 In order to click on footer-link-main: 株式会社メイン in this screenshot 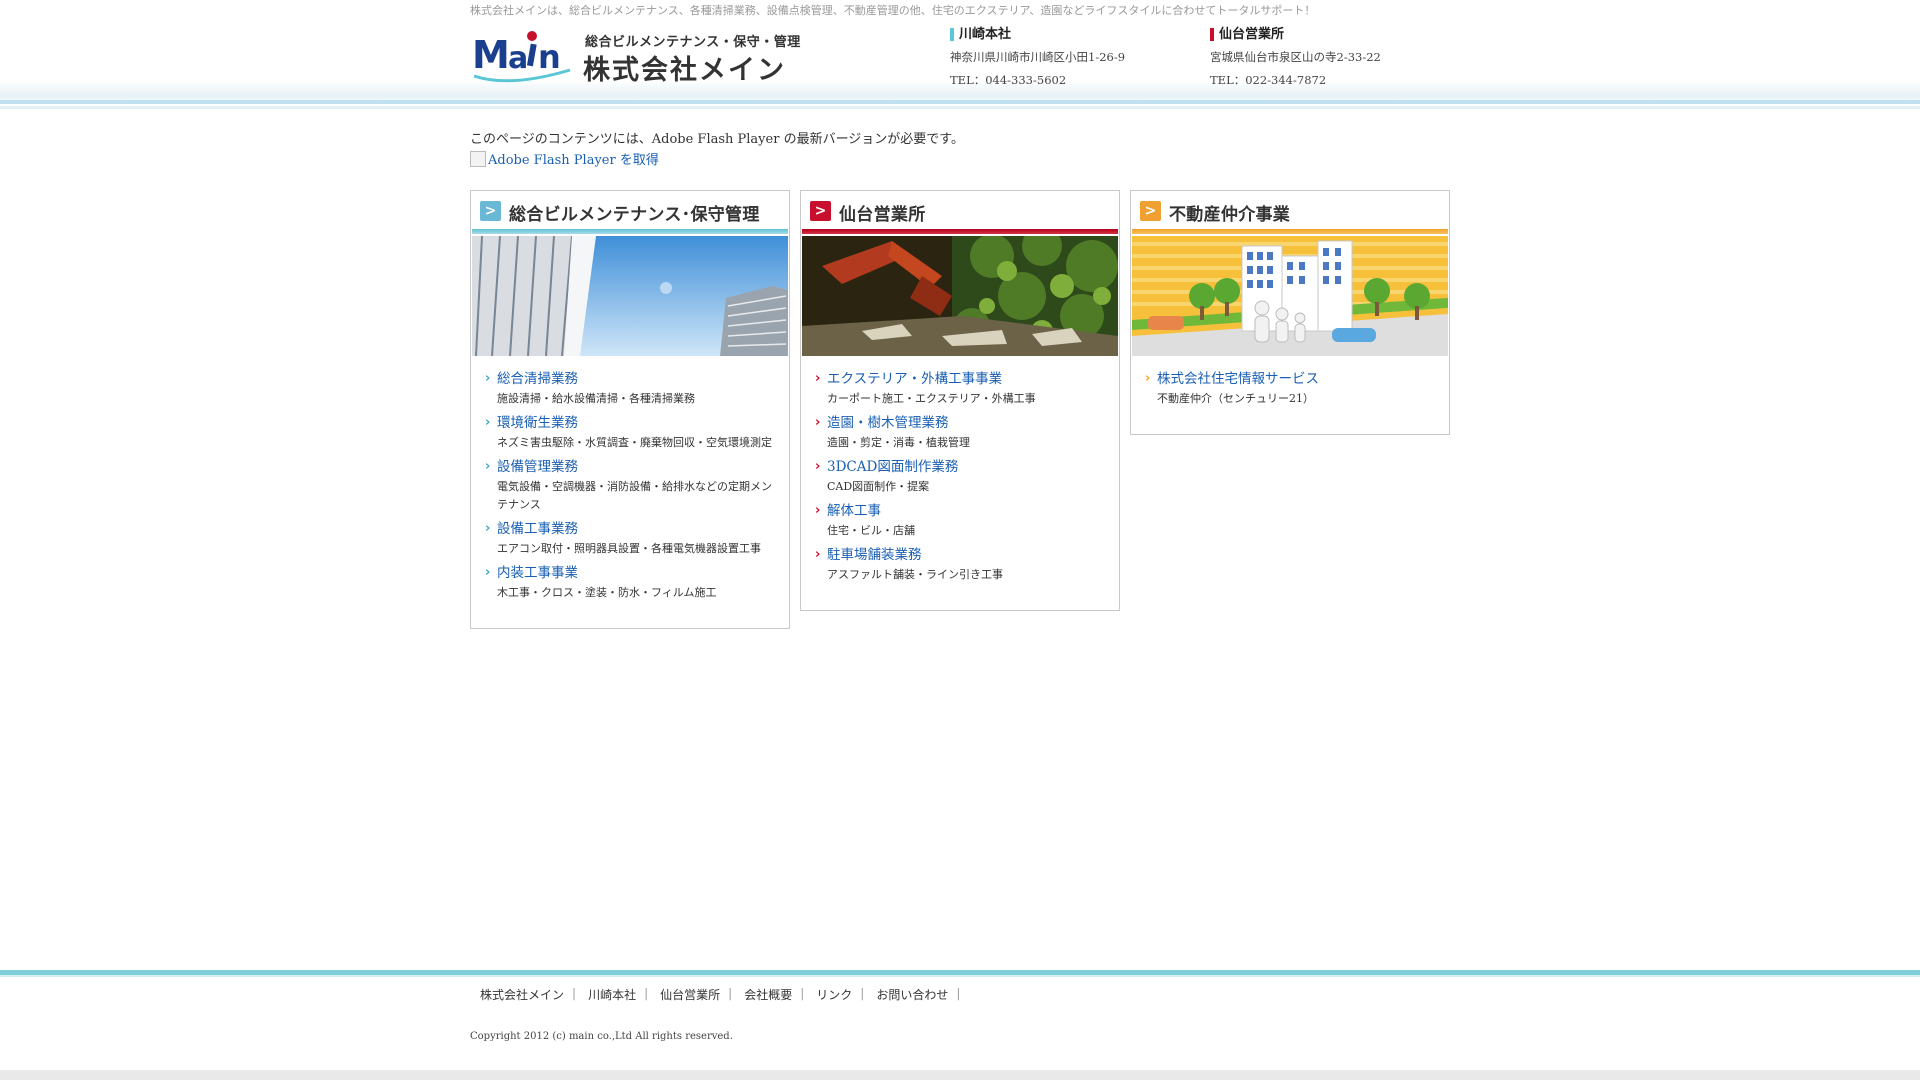, I will do `click(526, 994)`.